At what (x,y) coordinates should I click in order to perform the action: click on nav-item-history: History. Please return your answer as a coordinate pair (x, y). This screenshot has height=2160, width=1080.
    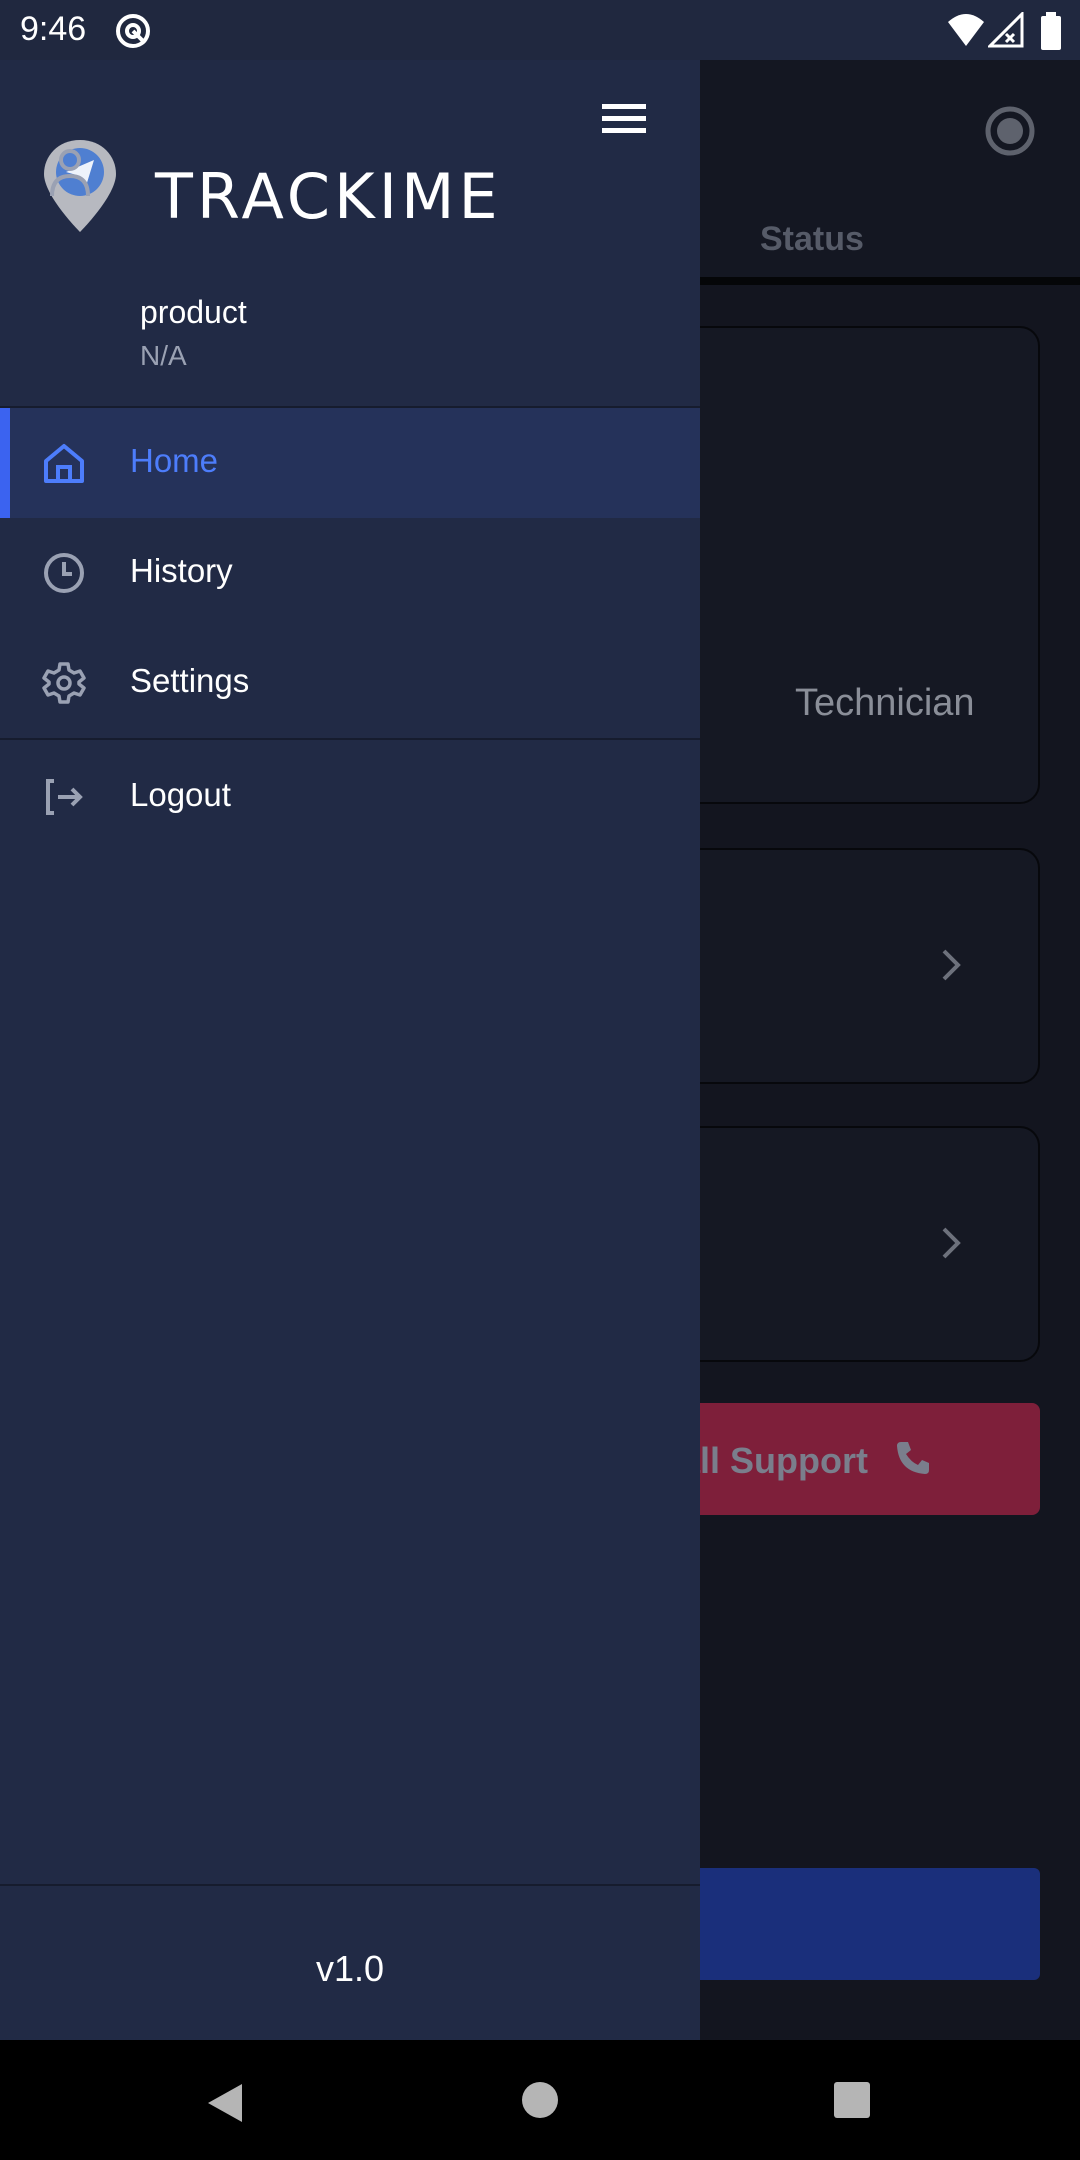
    Looking at the image, I should click on (350, 573).